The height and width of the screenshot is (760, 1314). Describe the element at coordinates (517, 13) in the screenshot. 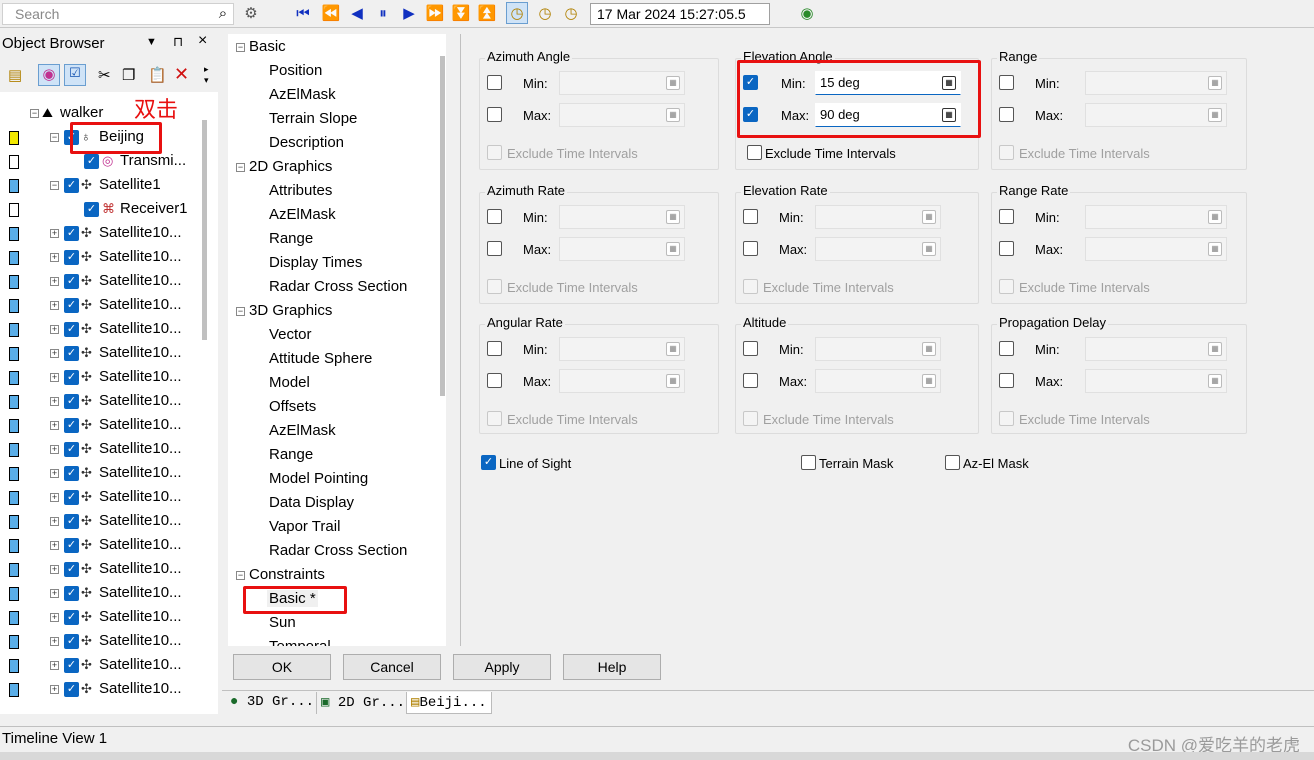

I see `realtime-clock-icon: ◷` at that location.